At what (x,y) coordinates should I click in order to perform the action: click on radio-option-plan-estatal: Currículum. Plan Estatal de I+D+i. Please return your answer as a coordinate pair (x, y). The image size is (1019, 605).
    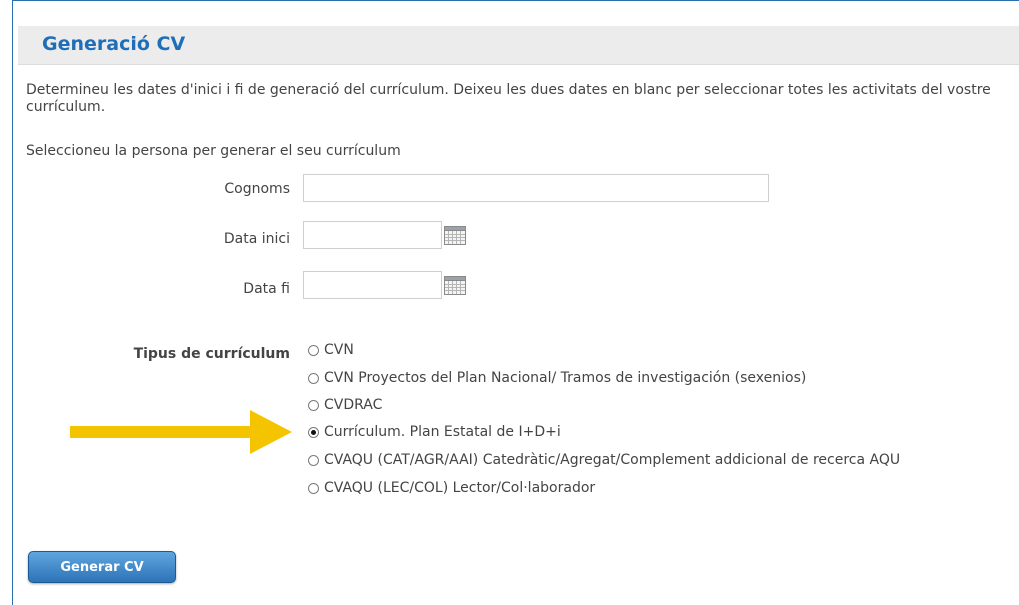
    Looking at the image, I should click on (434, 432).